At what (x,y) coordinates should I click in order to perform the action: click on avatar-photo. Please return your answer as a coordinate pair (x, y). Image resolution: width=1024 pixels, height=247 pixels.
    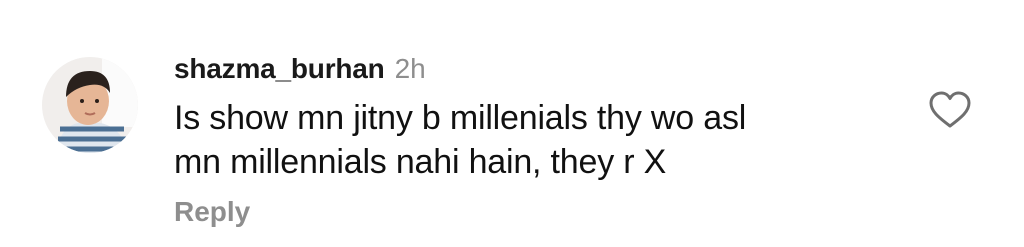
    Looking at the image, I should click on (90, 105).